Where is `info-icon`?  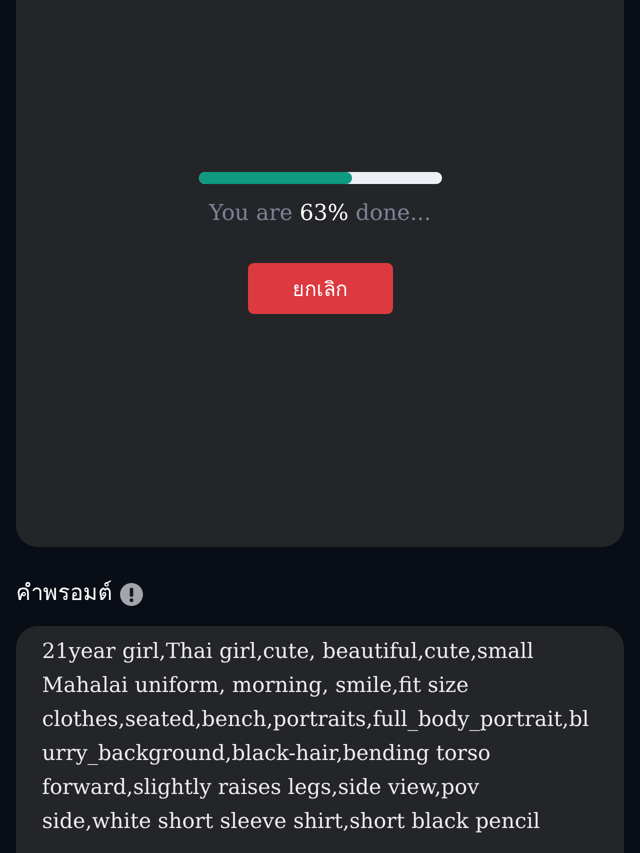
info-icon is located at coordinates (131, 594).